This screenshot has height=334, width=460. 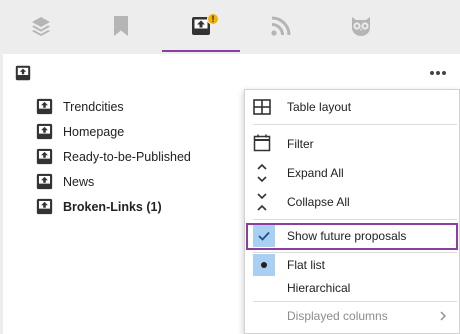 I want to click on menu-label: Table layout, so click(x=319, y=107).